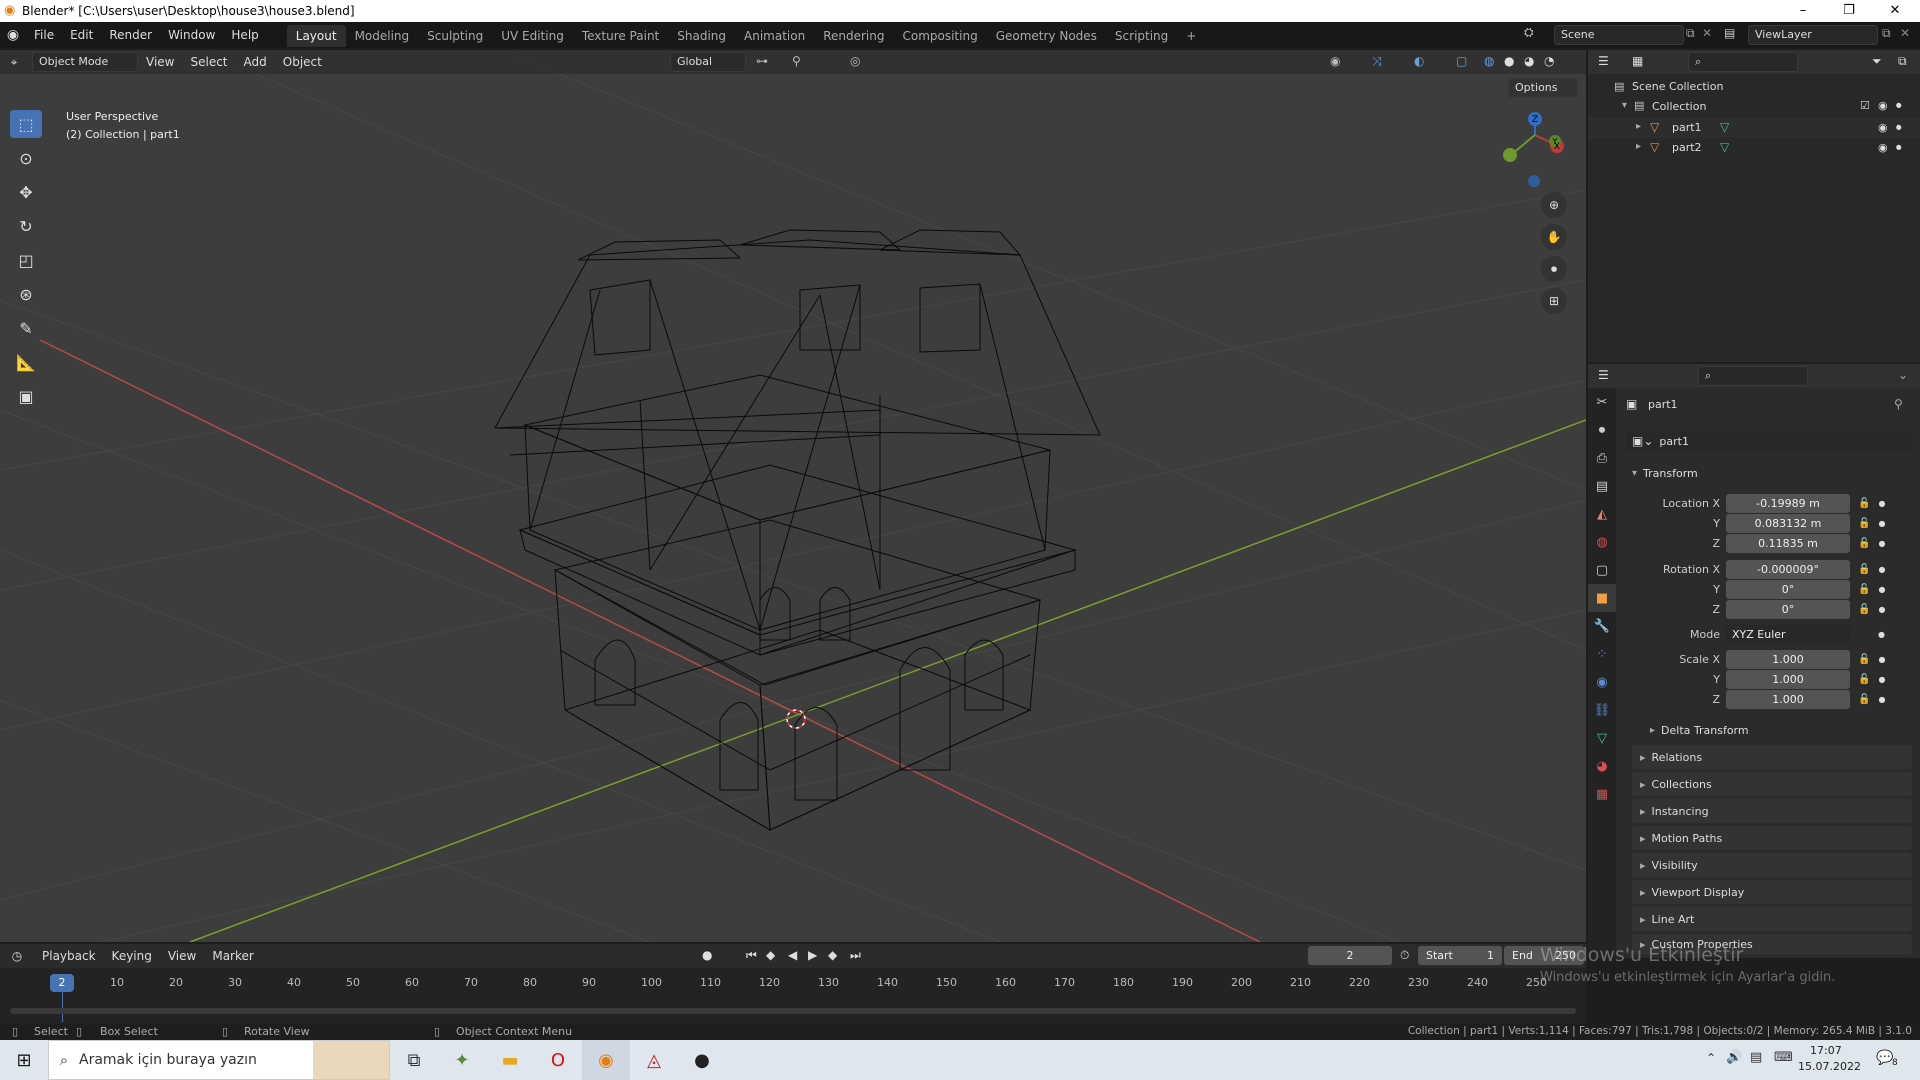  Describe the element at coordinates (208, 62) in the screenshot. I see `menu-select: Select` at that location.